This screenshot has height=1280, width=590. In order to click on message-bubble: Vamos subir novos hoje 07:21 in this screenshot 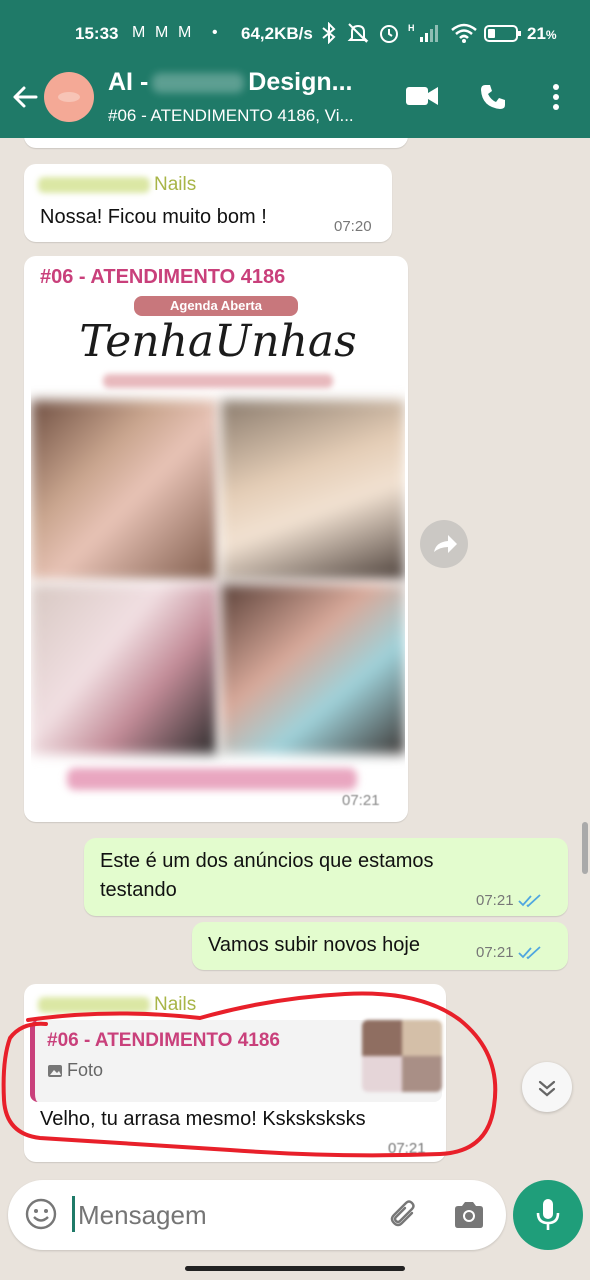, I will do `click(380, 946)`.